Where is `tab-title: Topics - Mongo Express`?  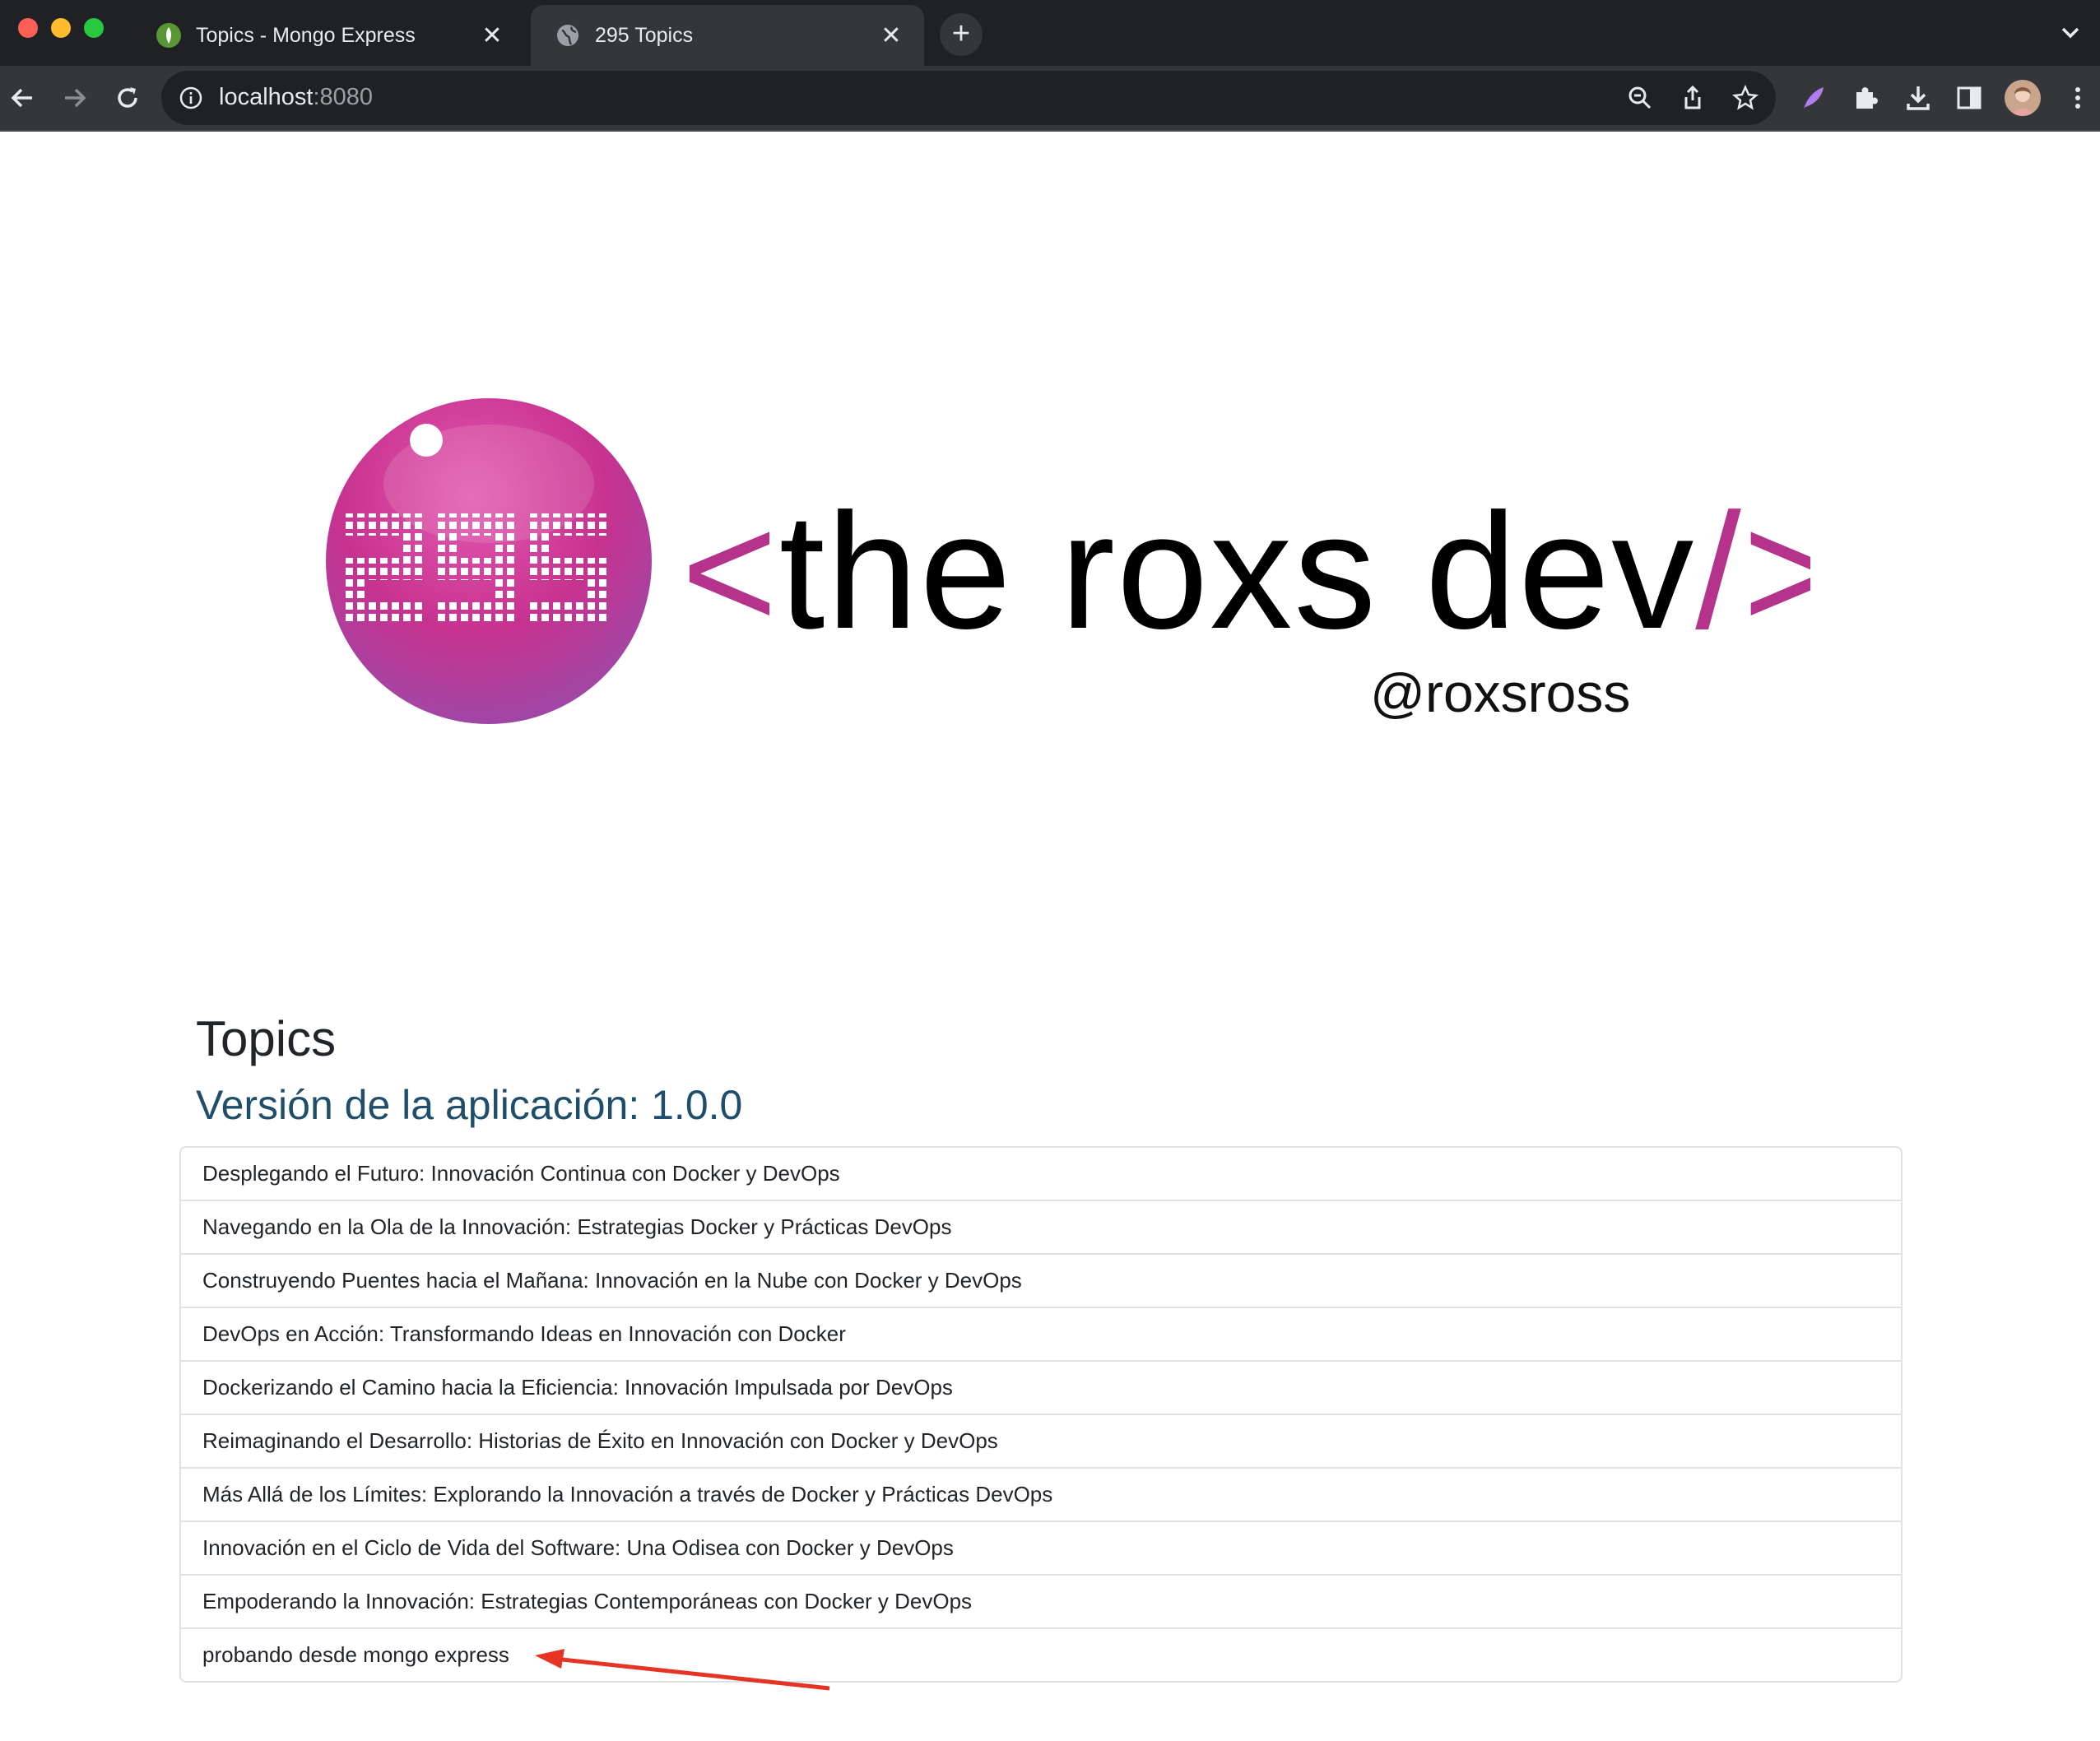 tab-title: Topics - Mongo Express is located at coordinates (306, 35).